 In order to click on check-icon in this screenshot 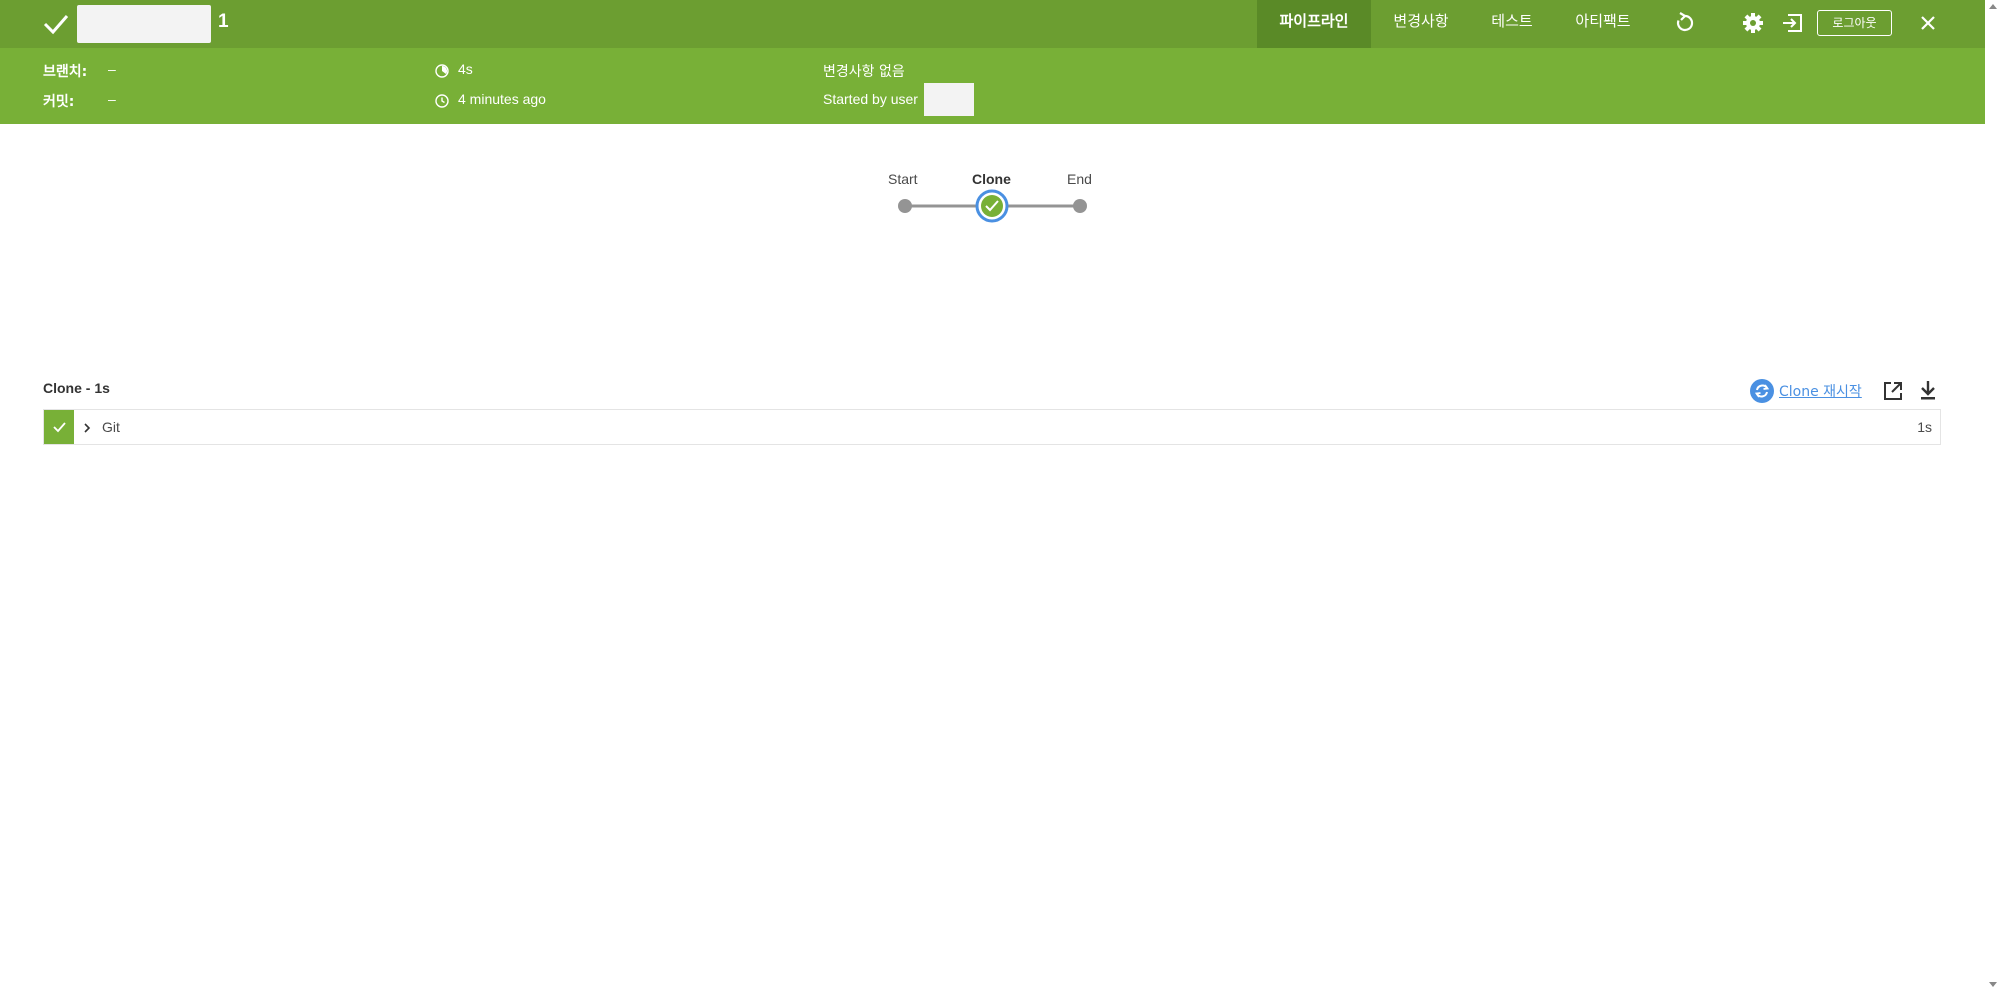, I will do `click(59, 427)`.